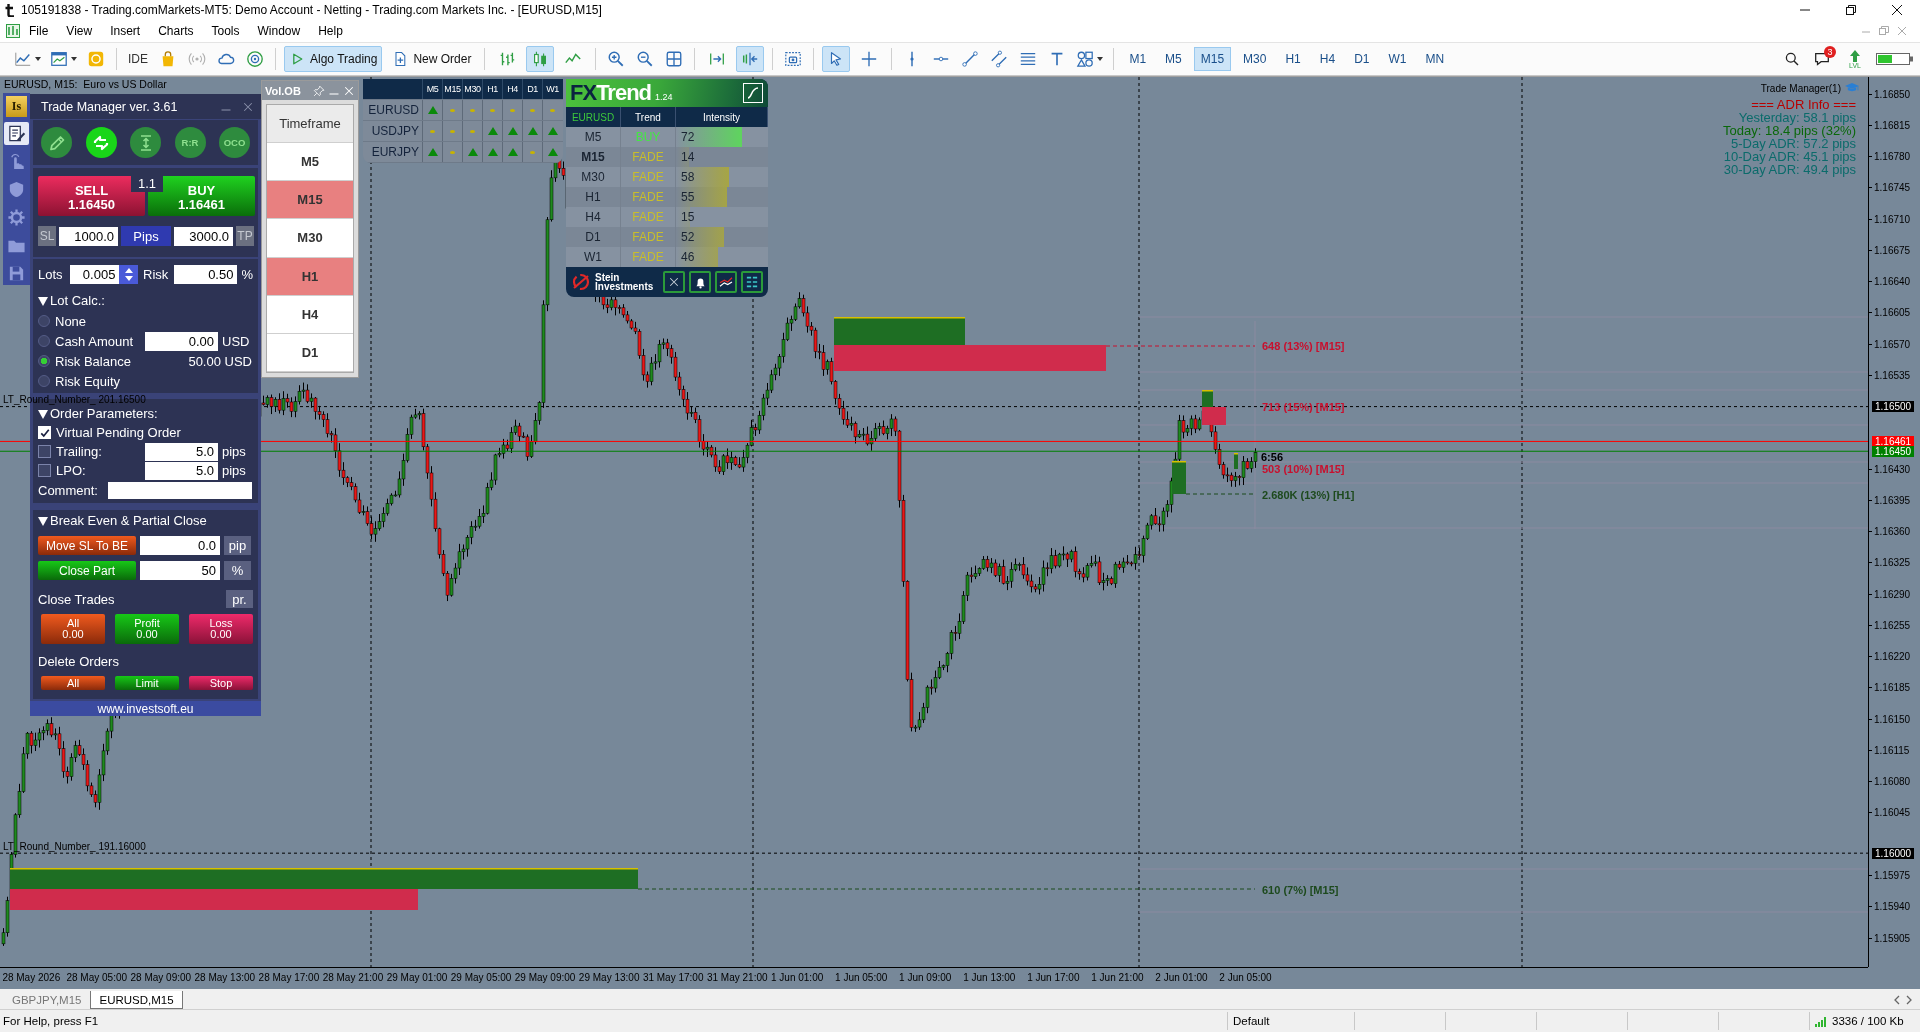 The image size is (1920, 1032). Describe the element at coordinates (221, 683) in the screenshot. I see `delete-orders-button: Stop` at that location.